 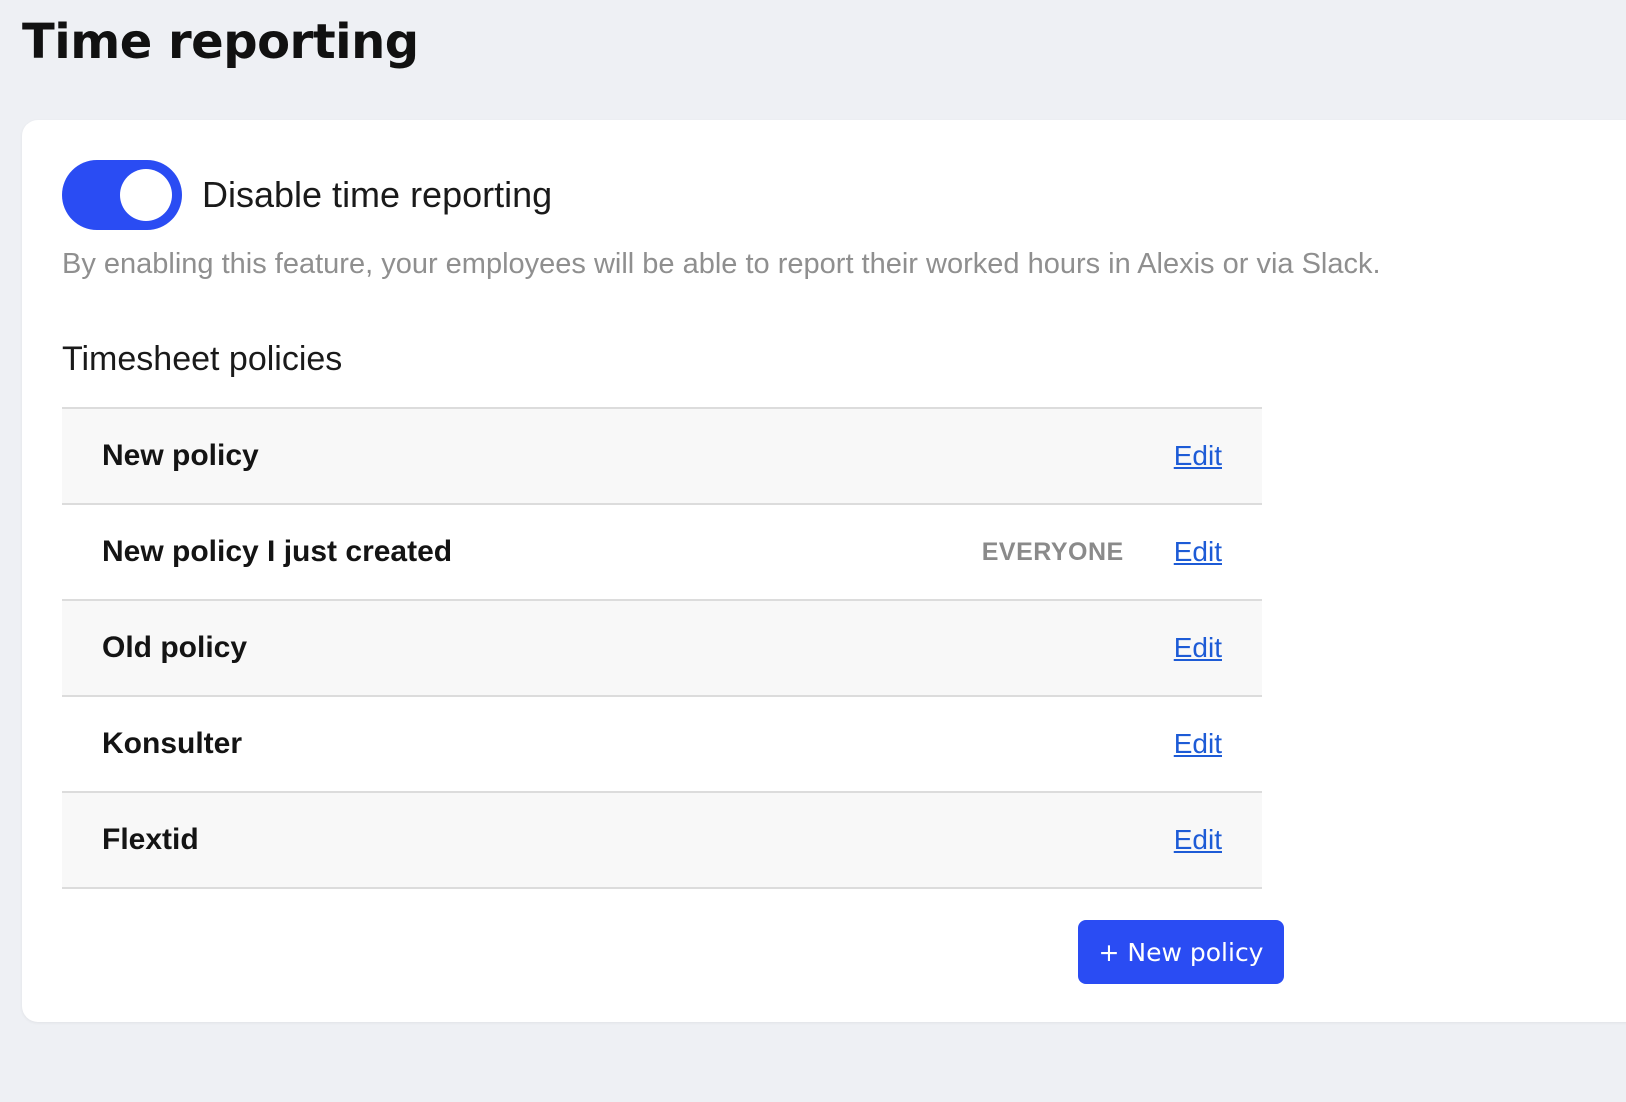 What do you see at coordinates (180, 455) in the screenshot?
I see `policy-name: New policy` at bounding box center [180, 455].